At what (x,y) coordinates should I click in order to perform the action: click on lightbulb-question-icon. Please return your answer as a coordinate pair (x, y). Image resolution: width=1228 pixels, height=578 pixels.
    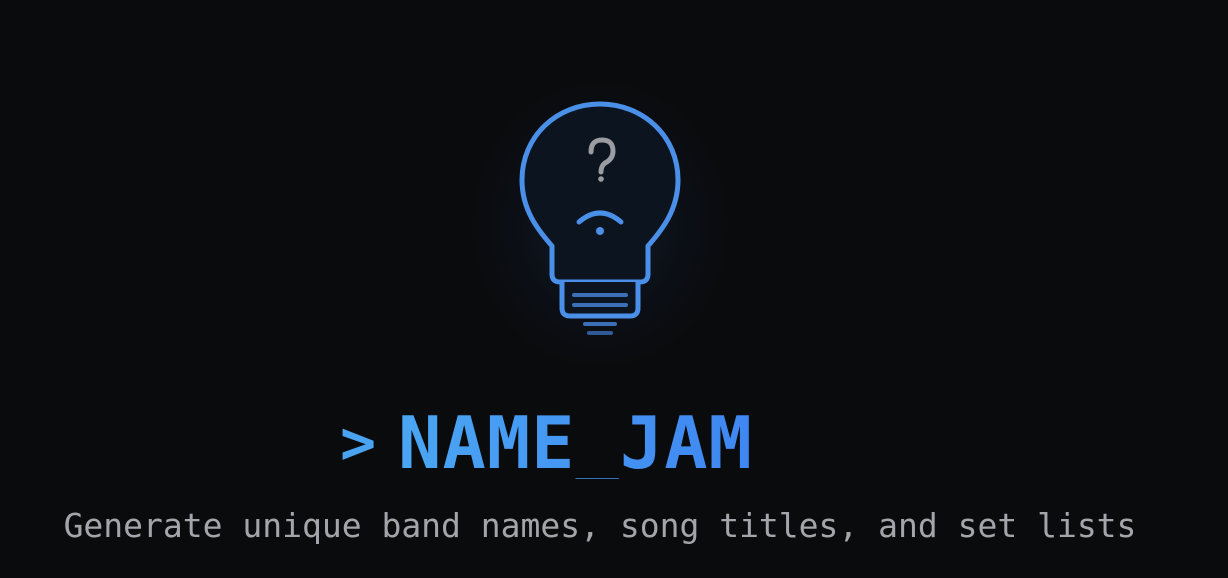
    Looking at the image, I should click on (600, 218).